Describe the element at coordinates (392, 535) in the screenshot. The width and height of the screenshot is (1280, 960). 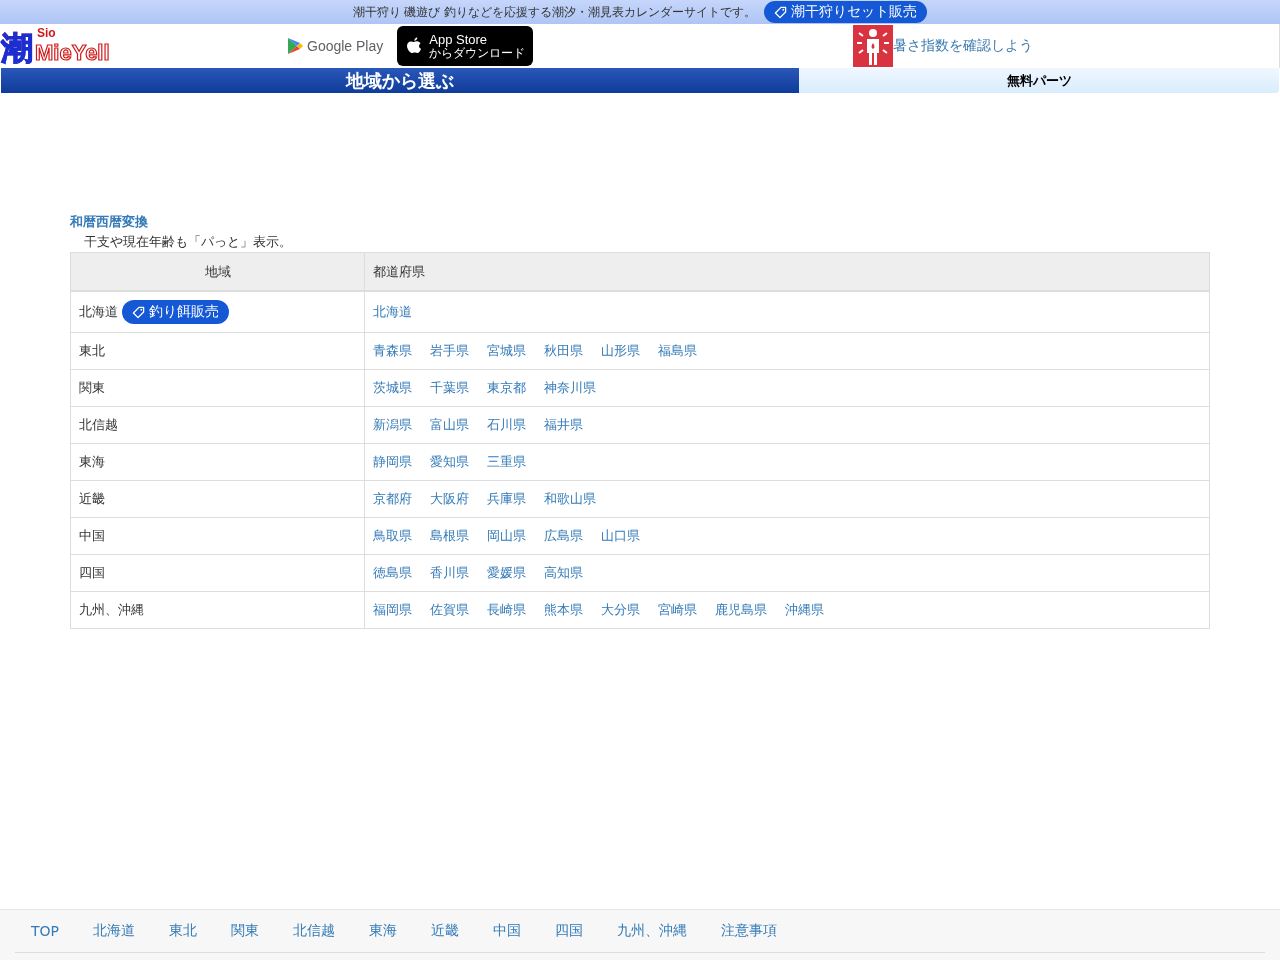
I see `prefecture-link: 鳥取県` at that location.